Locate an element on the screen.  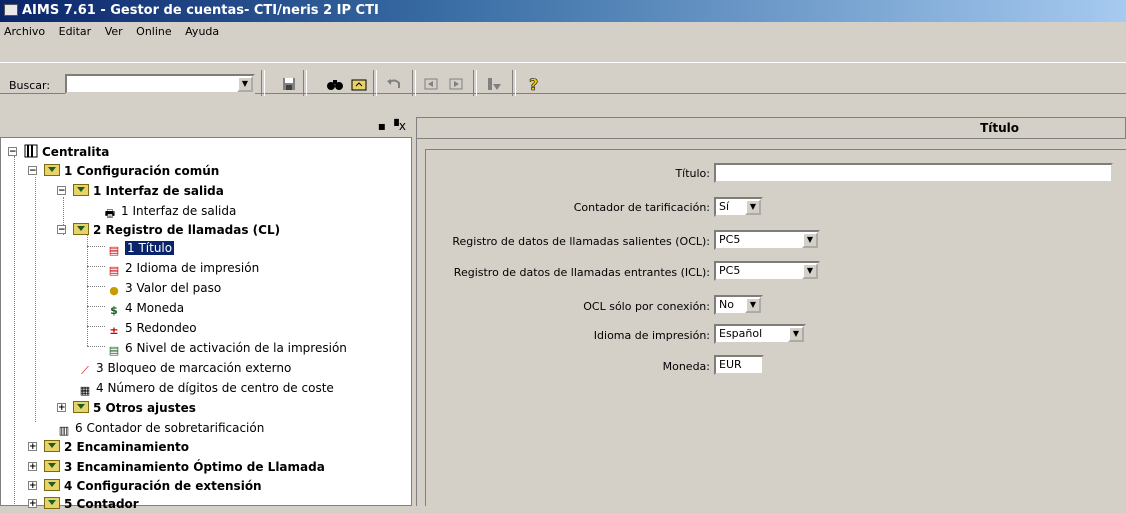
tree-leaf-bloqueo-de-marcacion: ⟋ 3 Bloqueo de marcación externo is located at coordinates (184, 368).